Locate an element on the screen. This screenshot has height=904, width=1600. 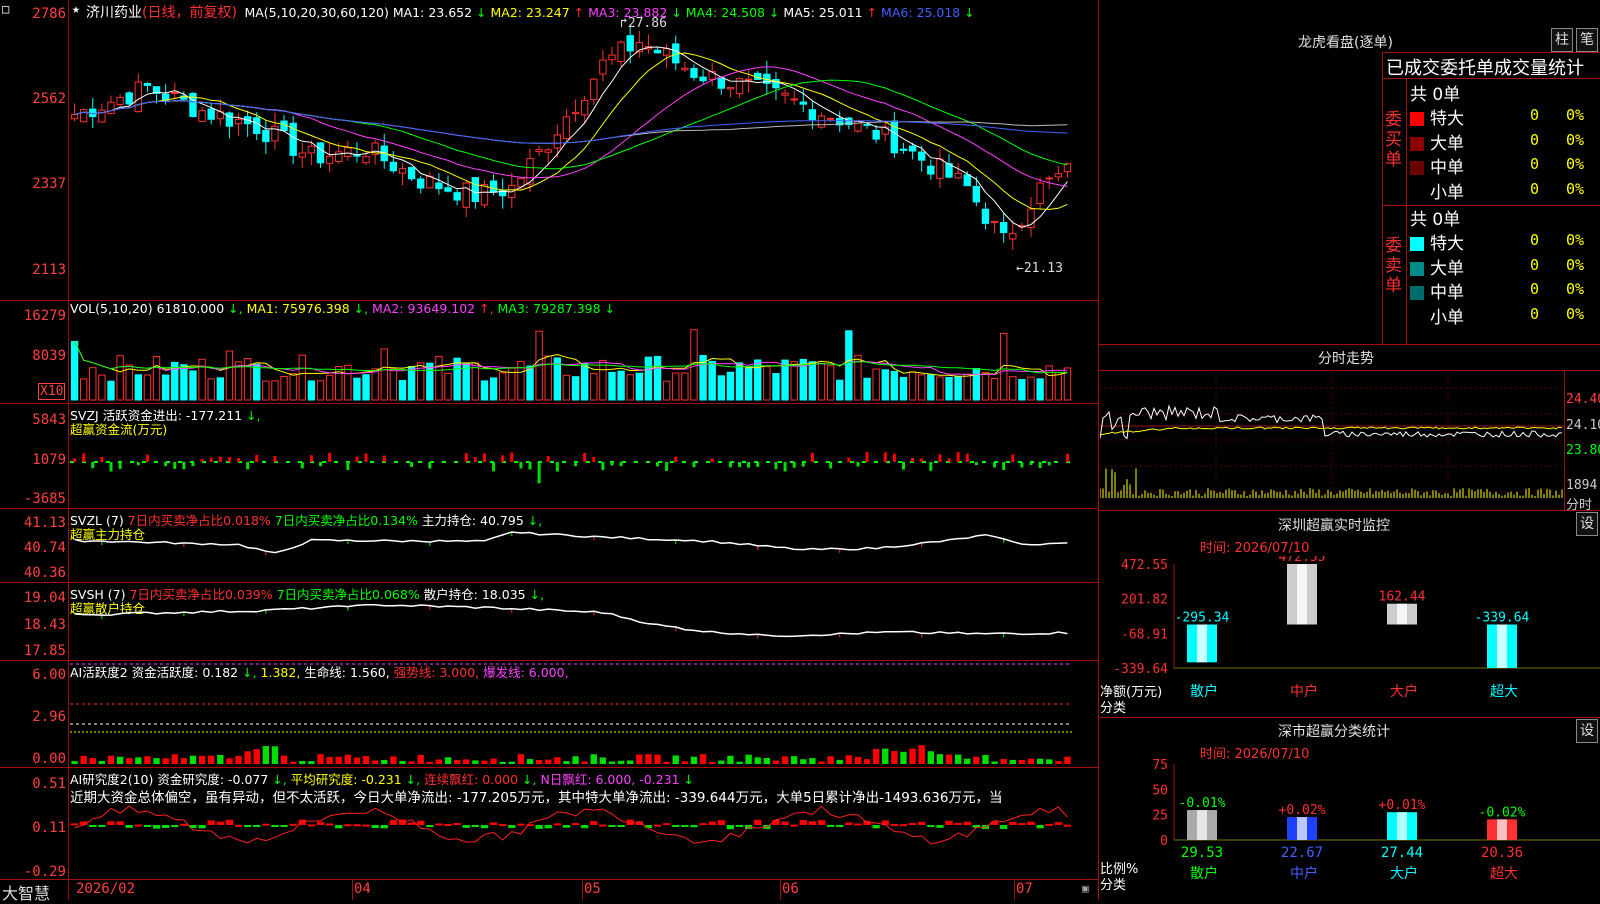
favorite-star-icon: ★ is located at coordinates (76, 9).